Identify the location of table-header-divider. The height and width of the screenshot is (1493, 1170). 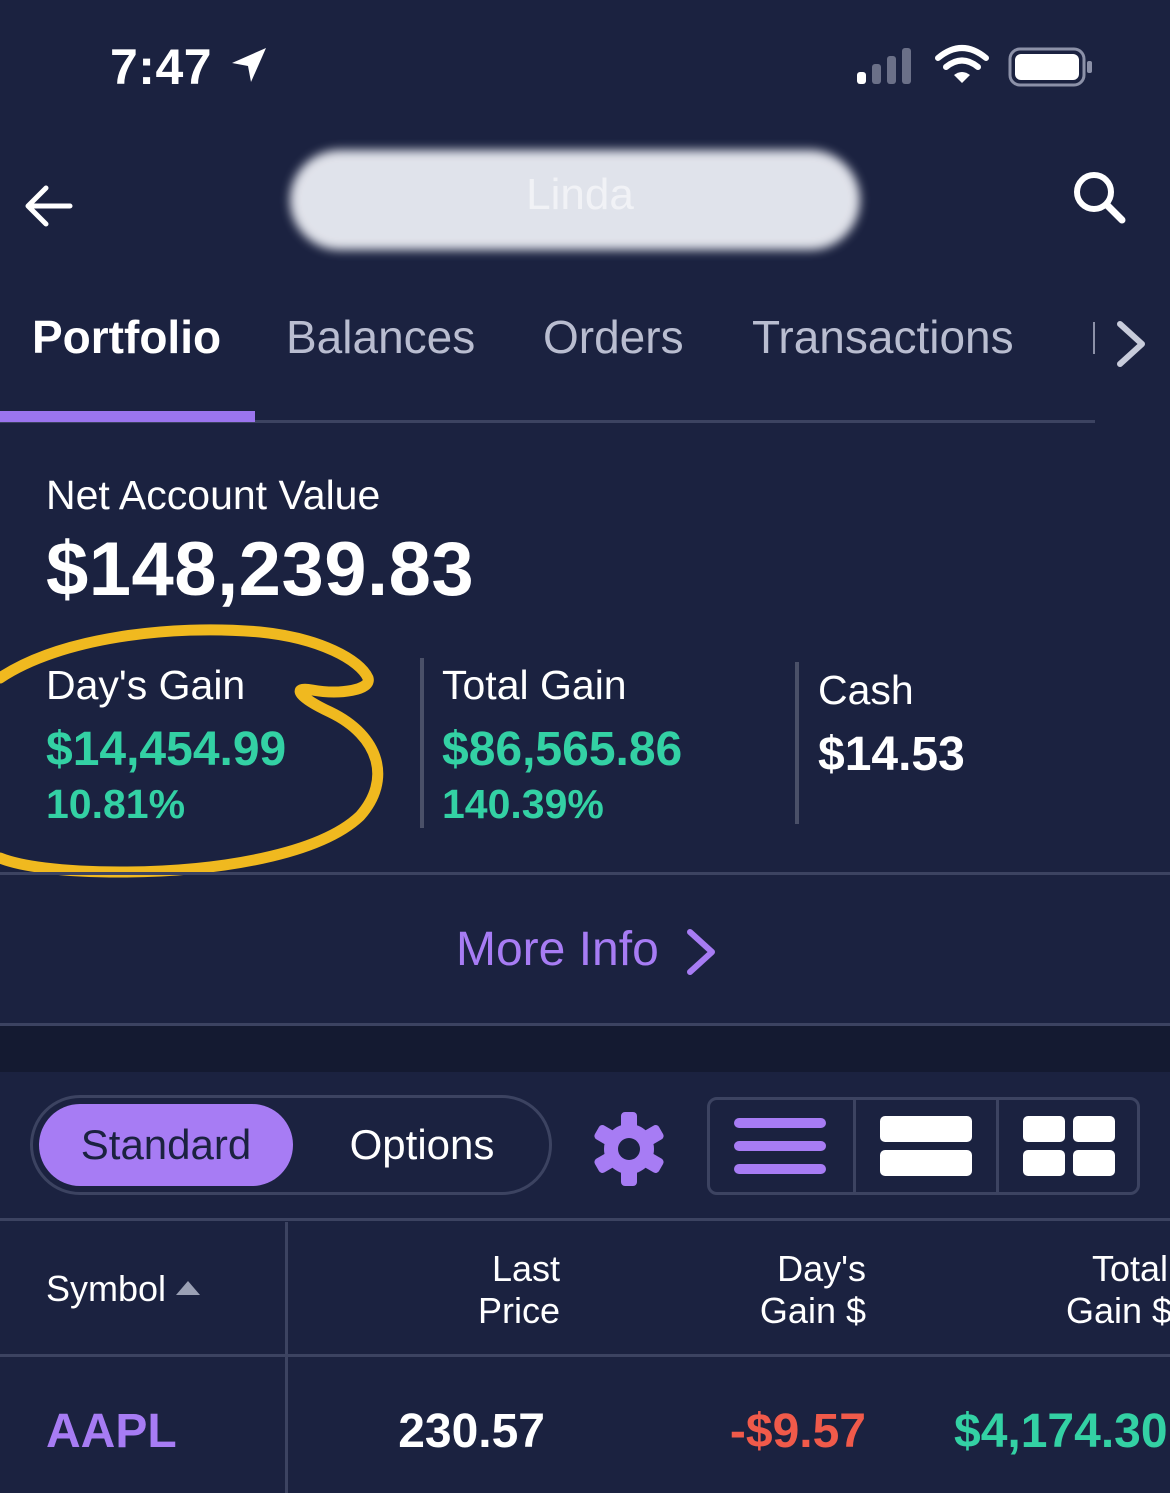
(585, 1355).